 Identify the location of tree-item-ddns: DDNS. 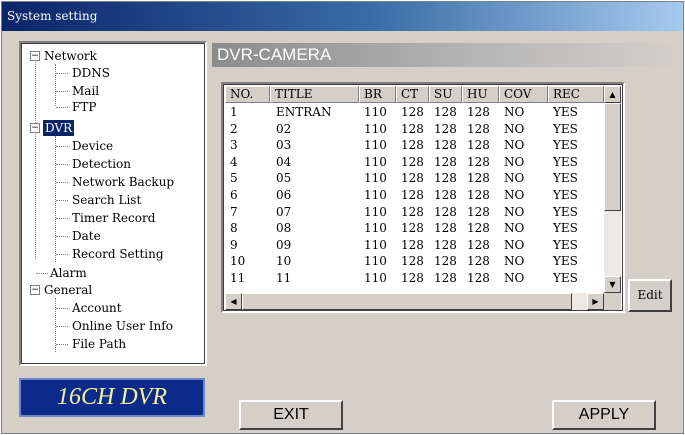
(91, 73).